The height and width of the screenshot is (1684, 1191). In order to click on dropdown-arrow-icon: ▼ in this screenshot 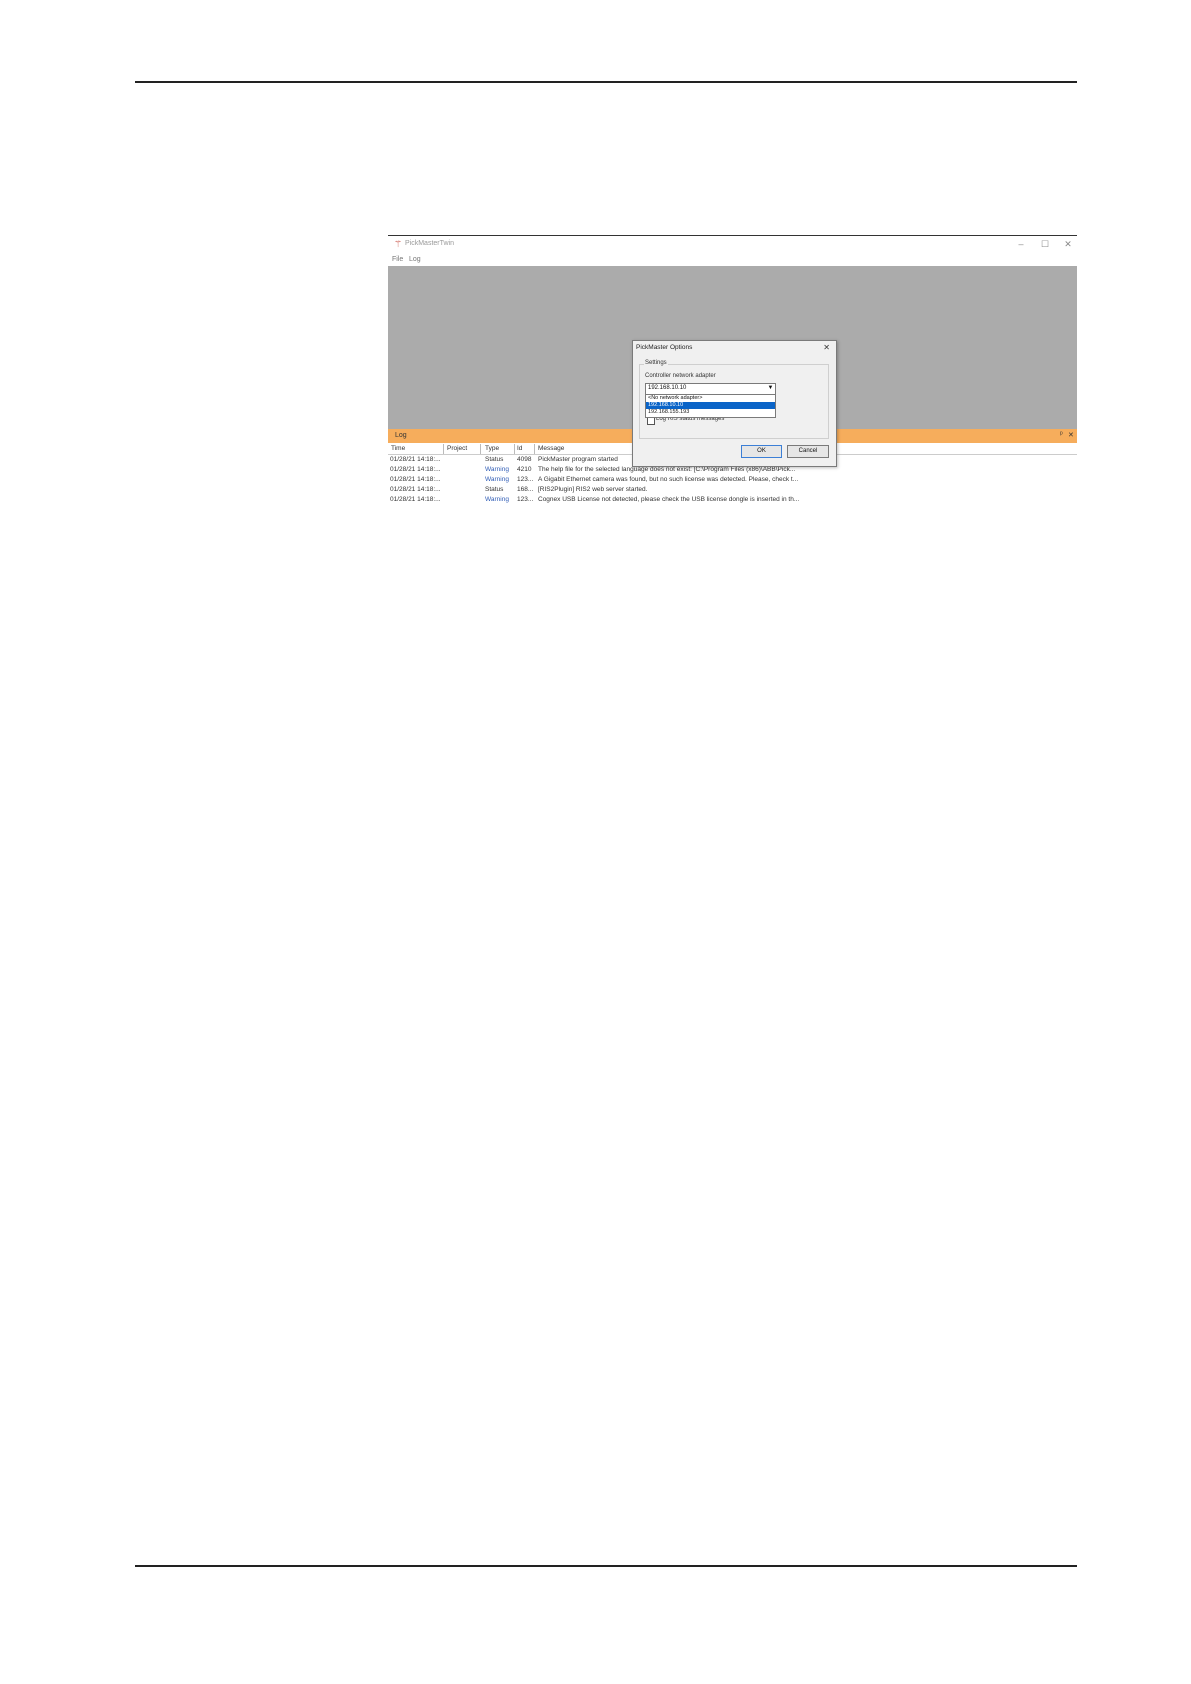, I will do `click(770, 388)`.